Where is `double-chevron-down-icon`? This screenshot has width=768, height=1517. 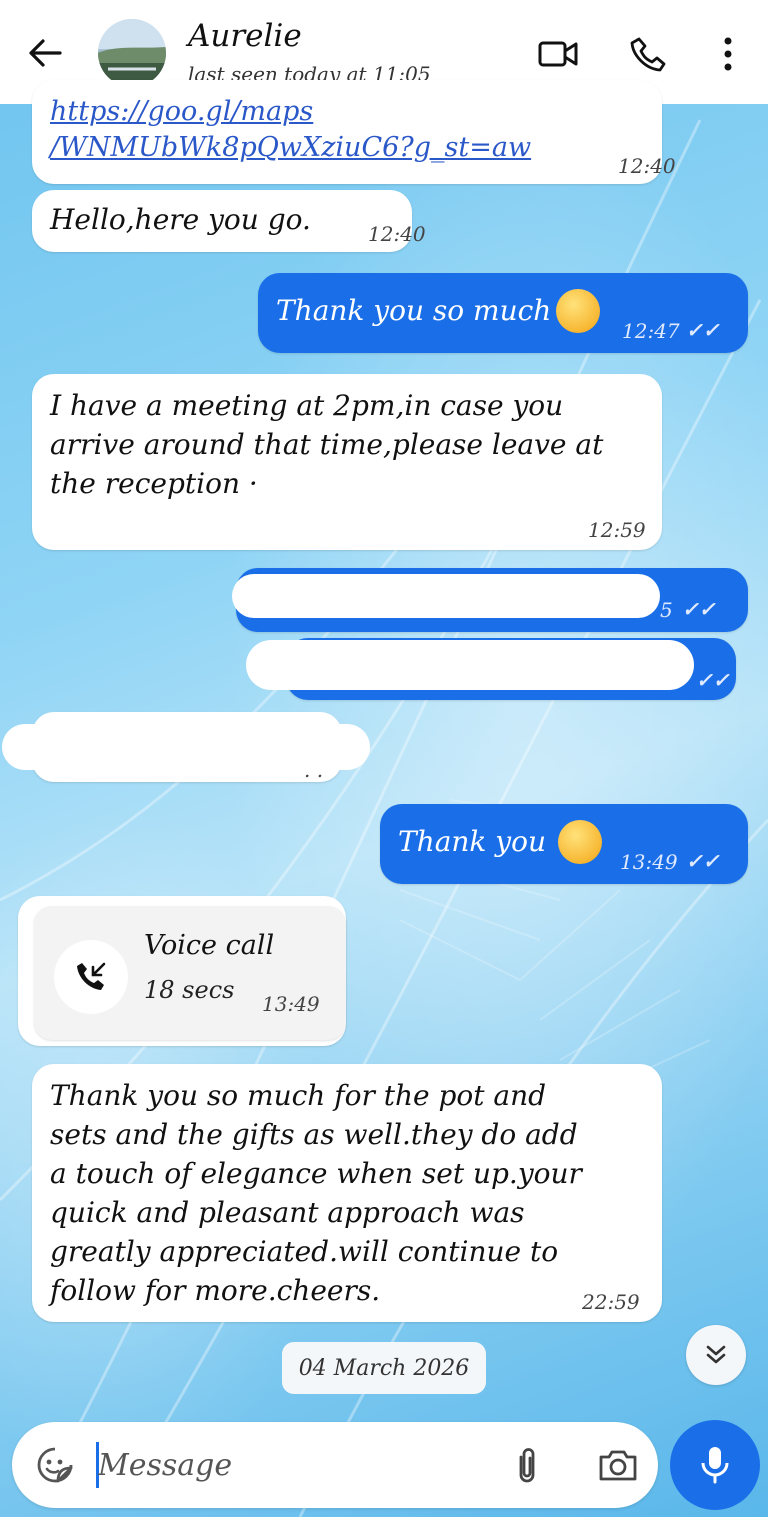
double-chevron-down-icon is located at coordinates (716, 1354).